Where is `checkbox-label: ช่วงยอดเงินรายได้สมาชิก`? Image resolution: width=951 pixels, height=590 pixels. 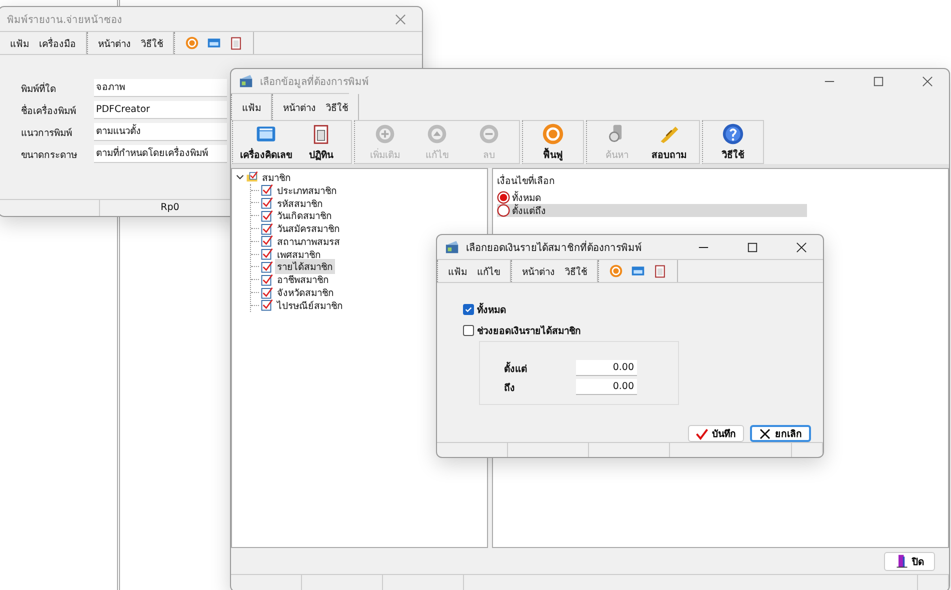
checkbox-label: ช่วงยอดเงินรายได้สมาชิก is located at coordinates (529, 331).